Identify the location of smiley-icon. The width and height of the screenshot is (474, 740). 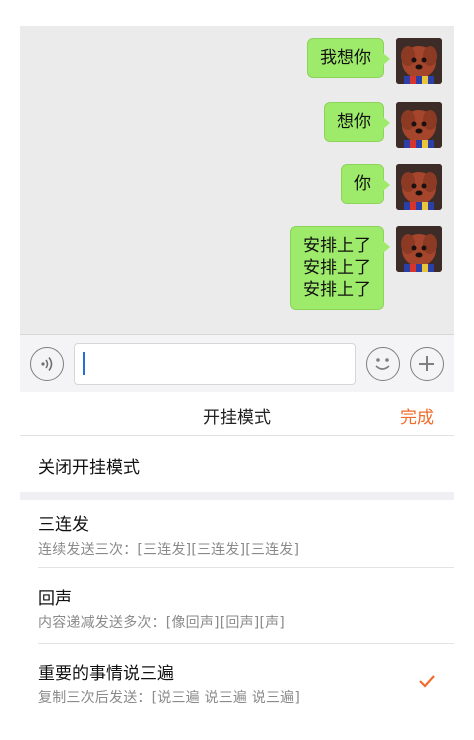
(382, 364).